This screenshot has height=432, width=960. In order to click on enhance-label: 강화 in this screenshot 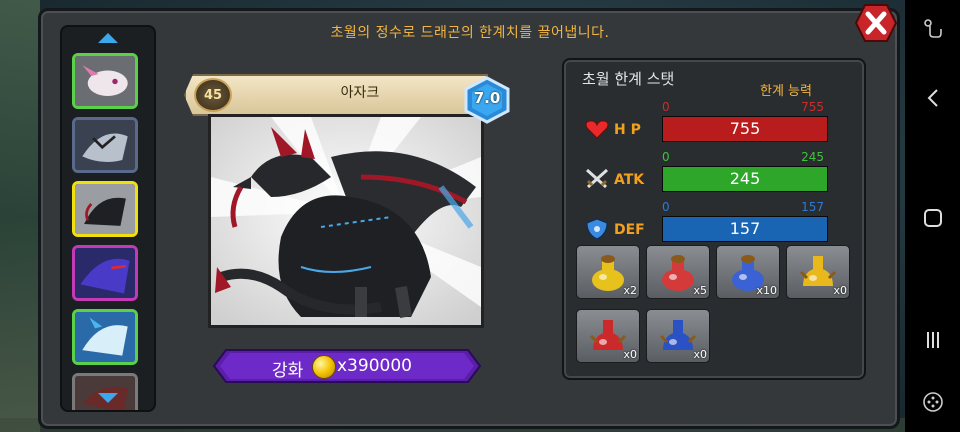, I will do `click(288, 371)`.